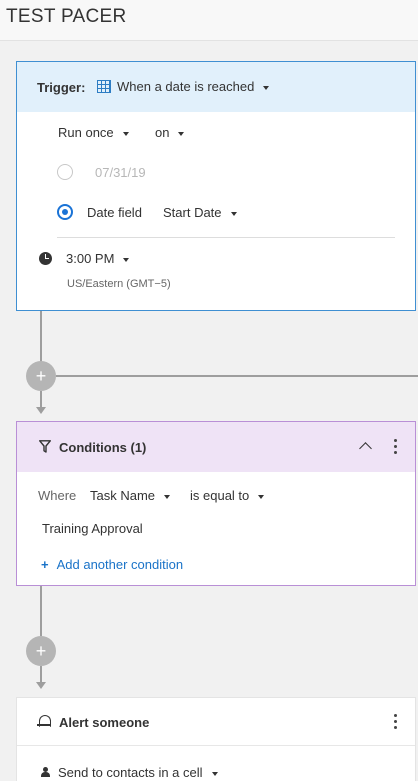  I want to click on page-title: TEST PACER, so click(66, 16).